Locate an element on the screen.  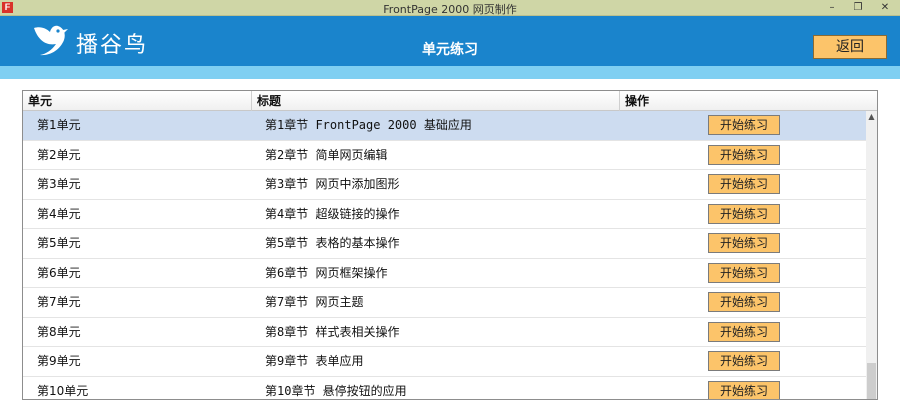
unit-cell: 第2单元 is located at coordinates (59, 154).